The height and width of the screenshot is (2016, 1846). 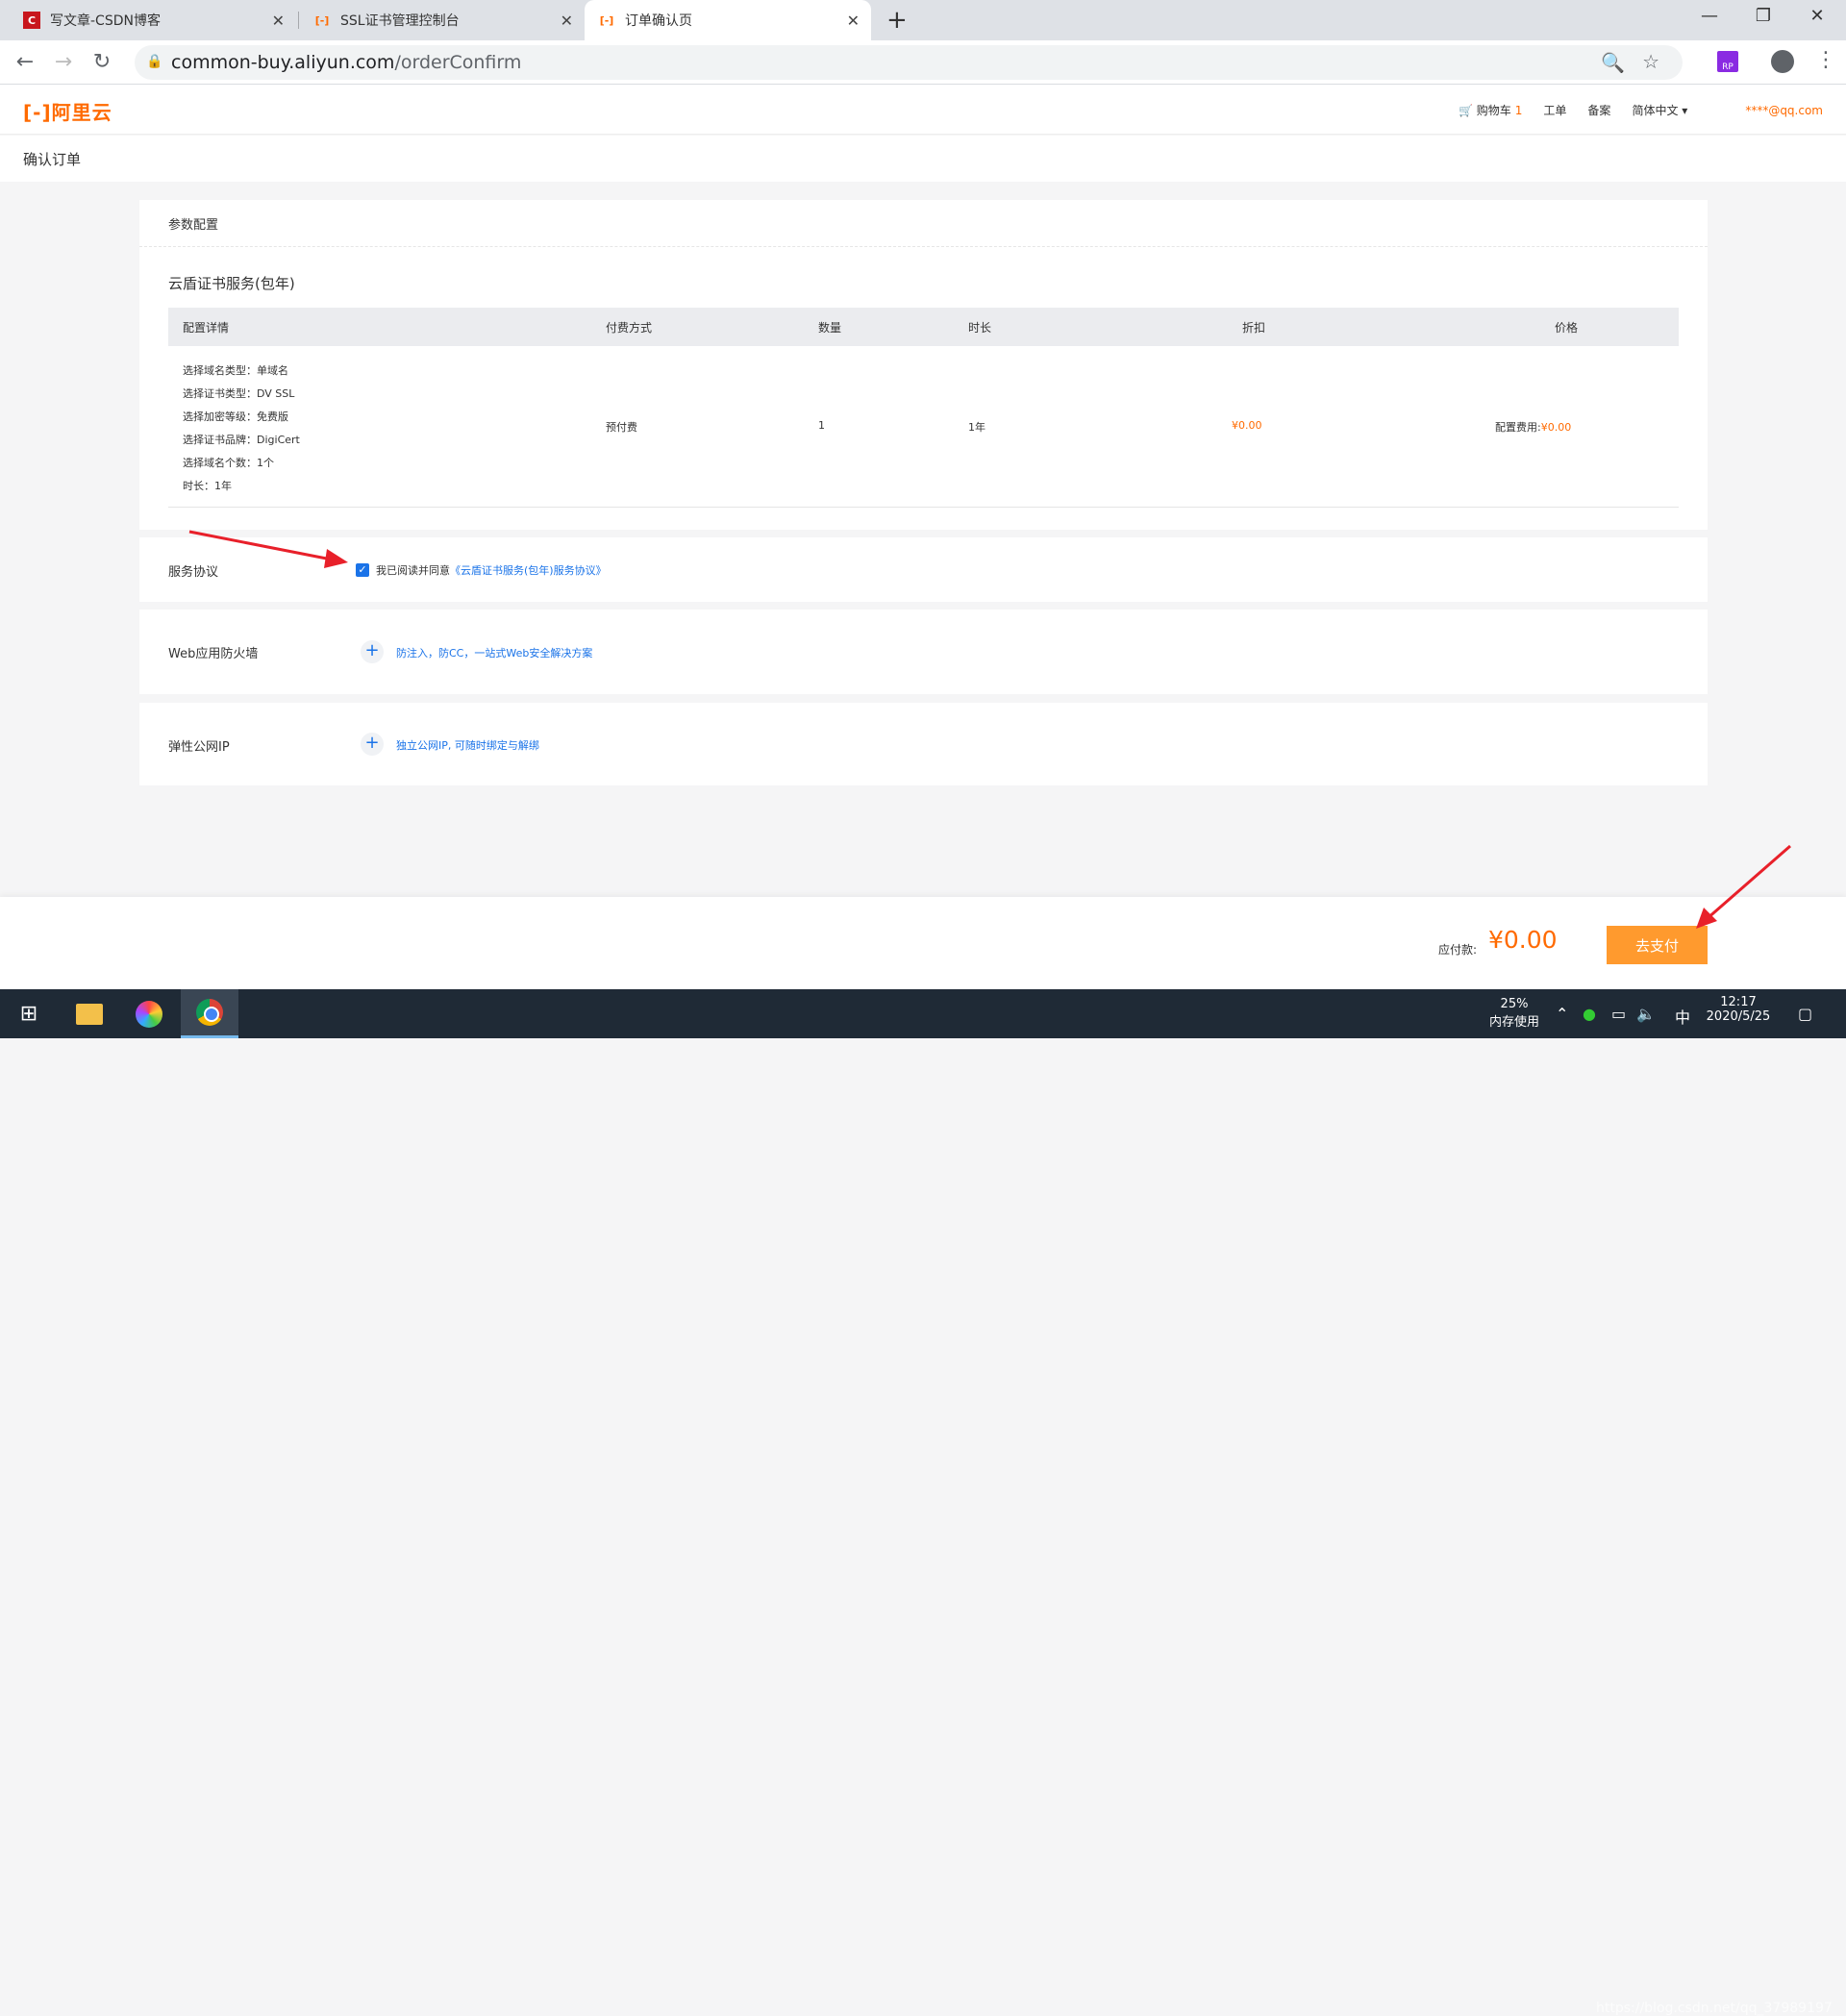 What do you see at coordinates (1554, 110) in the screenshot?
I see `ticket-link: 工单` at bounding box center [1554, 110].